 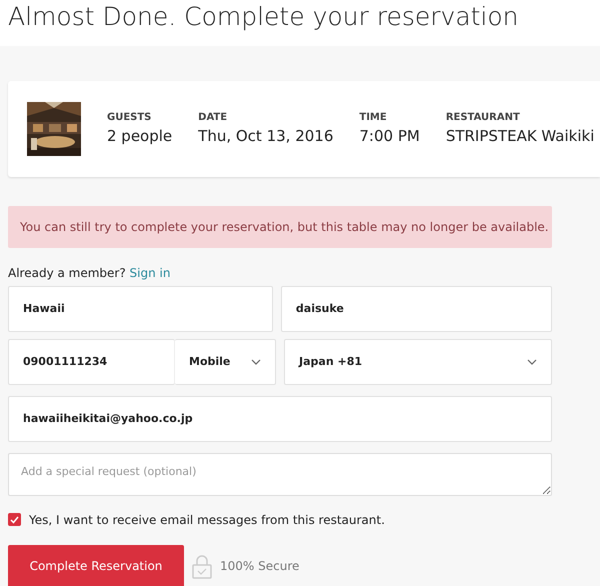 I want to click on sign-in-link: Sign in, so click(x=150, y=273).